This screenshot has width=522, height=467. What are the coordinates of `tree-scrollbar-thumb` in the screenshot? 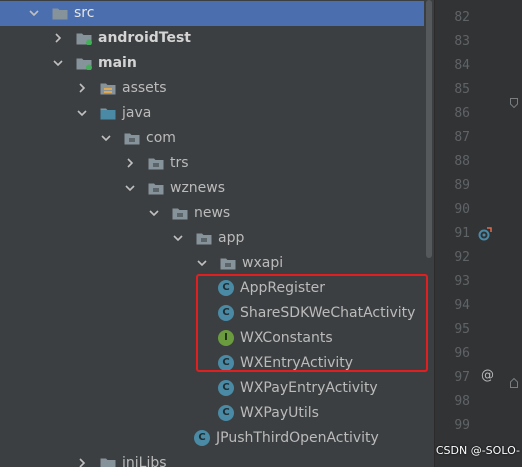 It's located at (429, 129).